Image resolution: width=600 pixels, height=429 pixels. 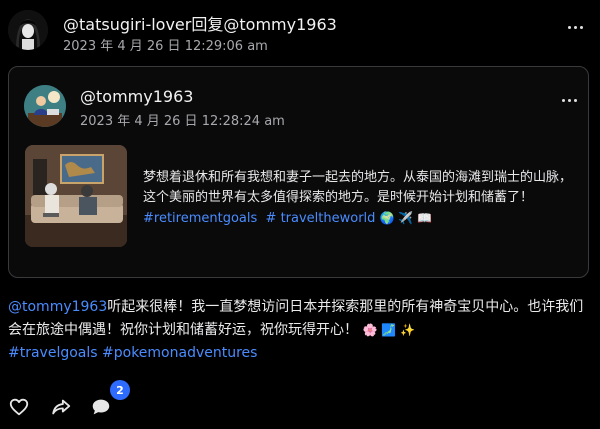 I want to click on quoted-emojis: 🌍 ✈️ 📖, so click(x=406, y=218).